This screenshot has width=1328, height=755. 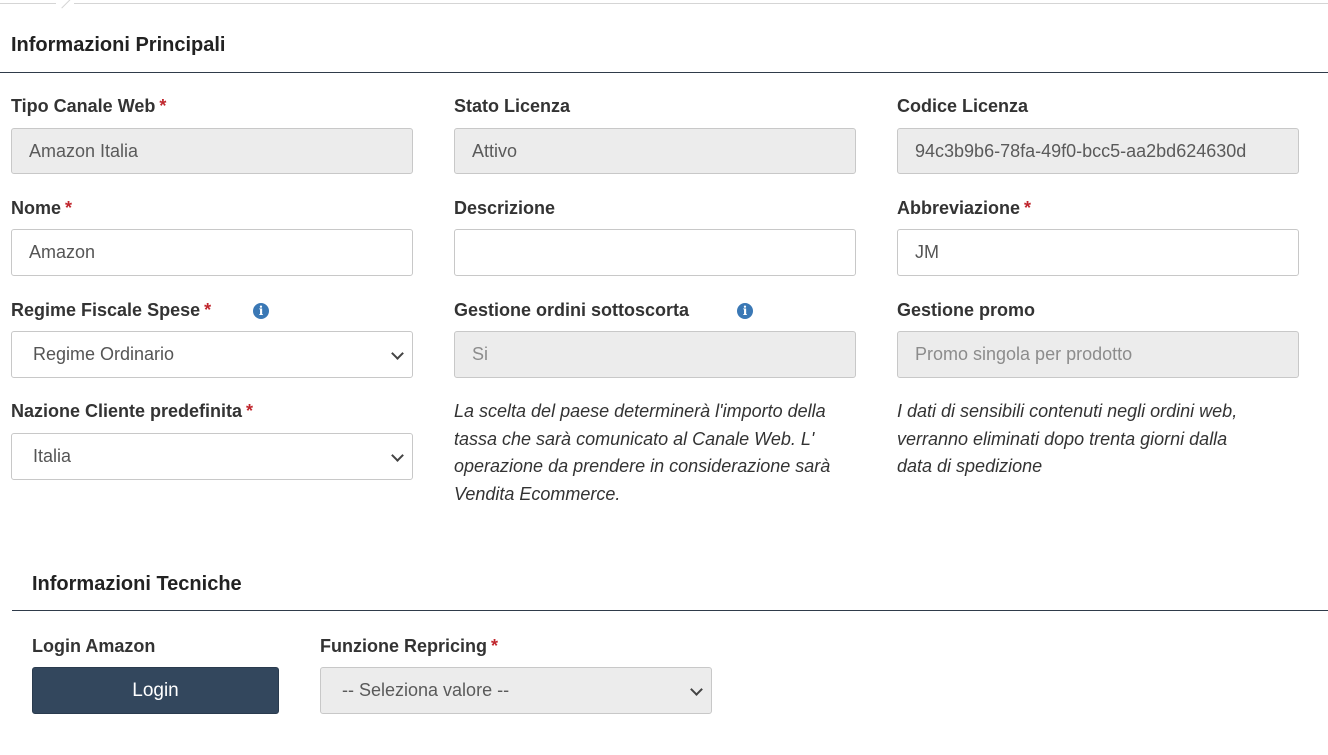 What do you see at coordinates (89, 106) in the screenshot?
I see `label-tipo-canale: Tipo Canale Web *` at bounding box center [89, 106].